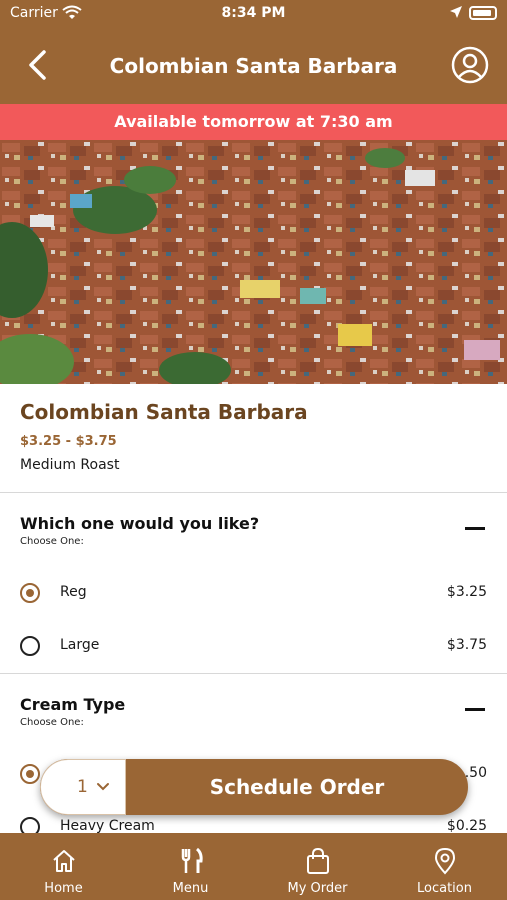  Describe the element at coordinates (483, 13) in the screenshot. I see `battery-icon` at that location.